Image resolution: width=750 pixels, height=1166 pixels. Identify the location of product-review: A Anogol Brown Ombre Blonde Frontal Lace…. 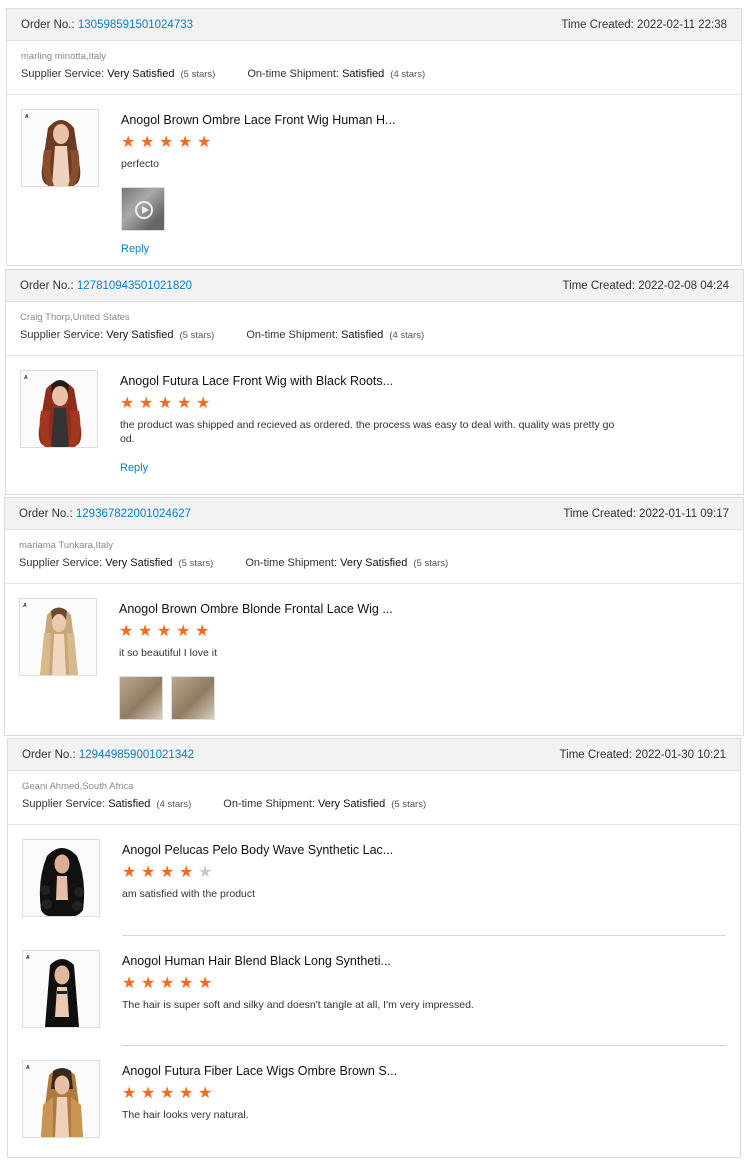
(374, 652).